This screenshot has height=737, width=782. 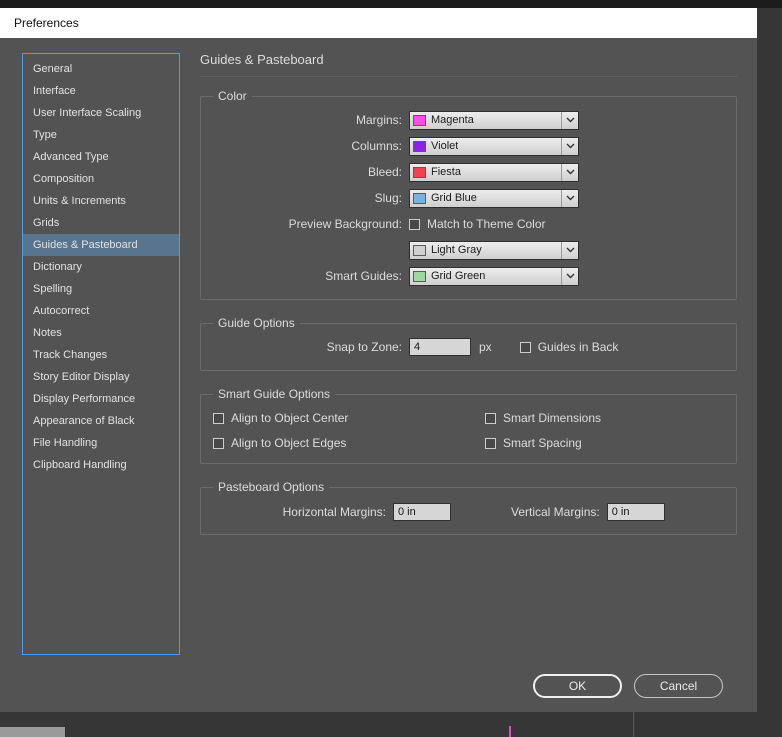 What do you see at coordinates (419, 198) in the screenshot?
I see `slug-color-swatch` at bounding box center [419, 198].